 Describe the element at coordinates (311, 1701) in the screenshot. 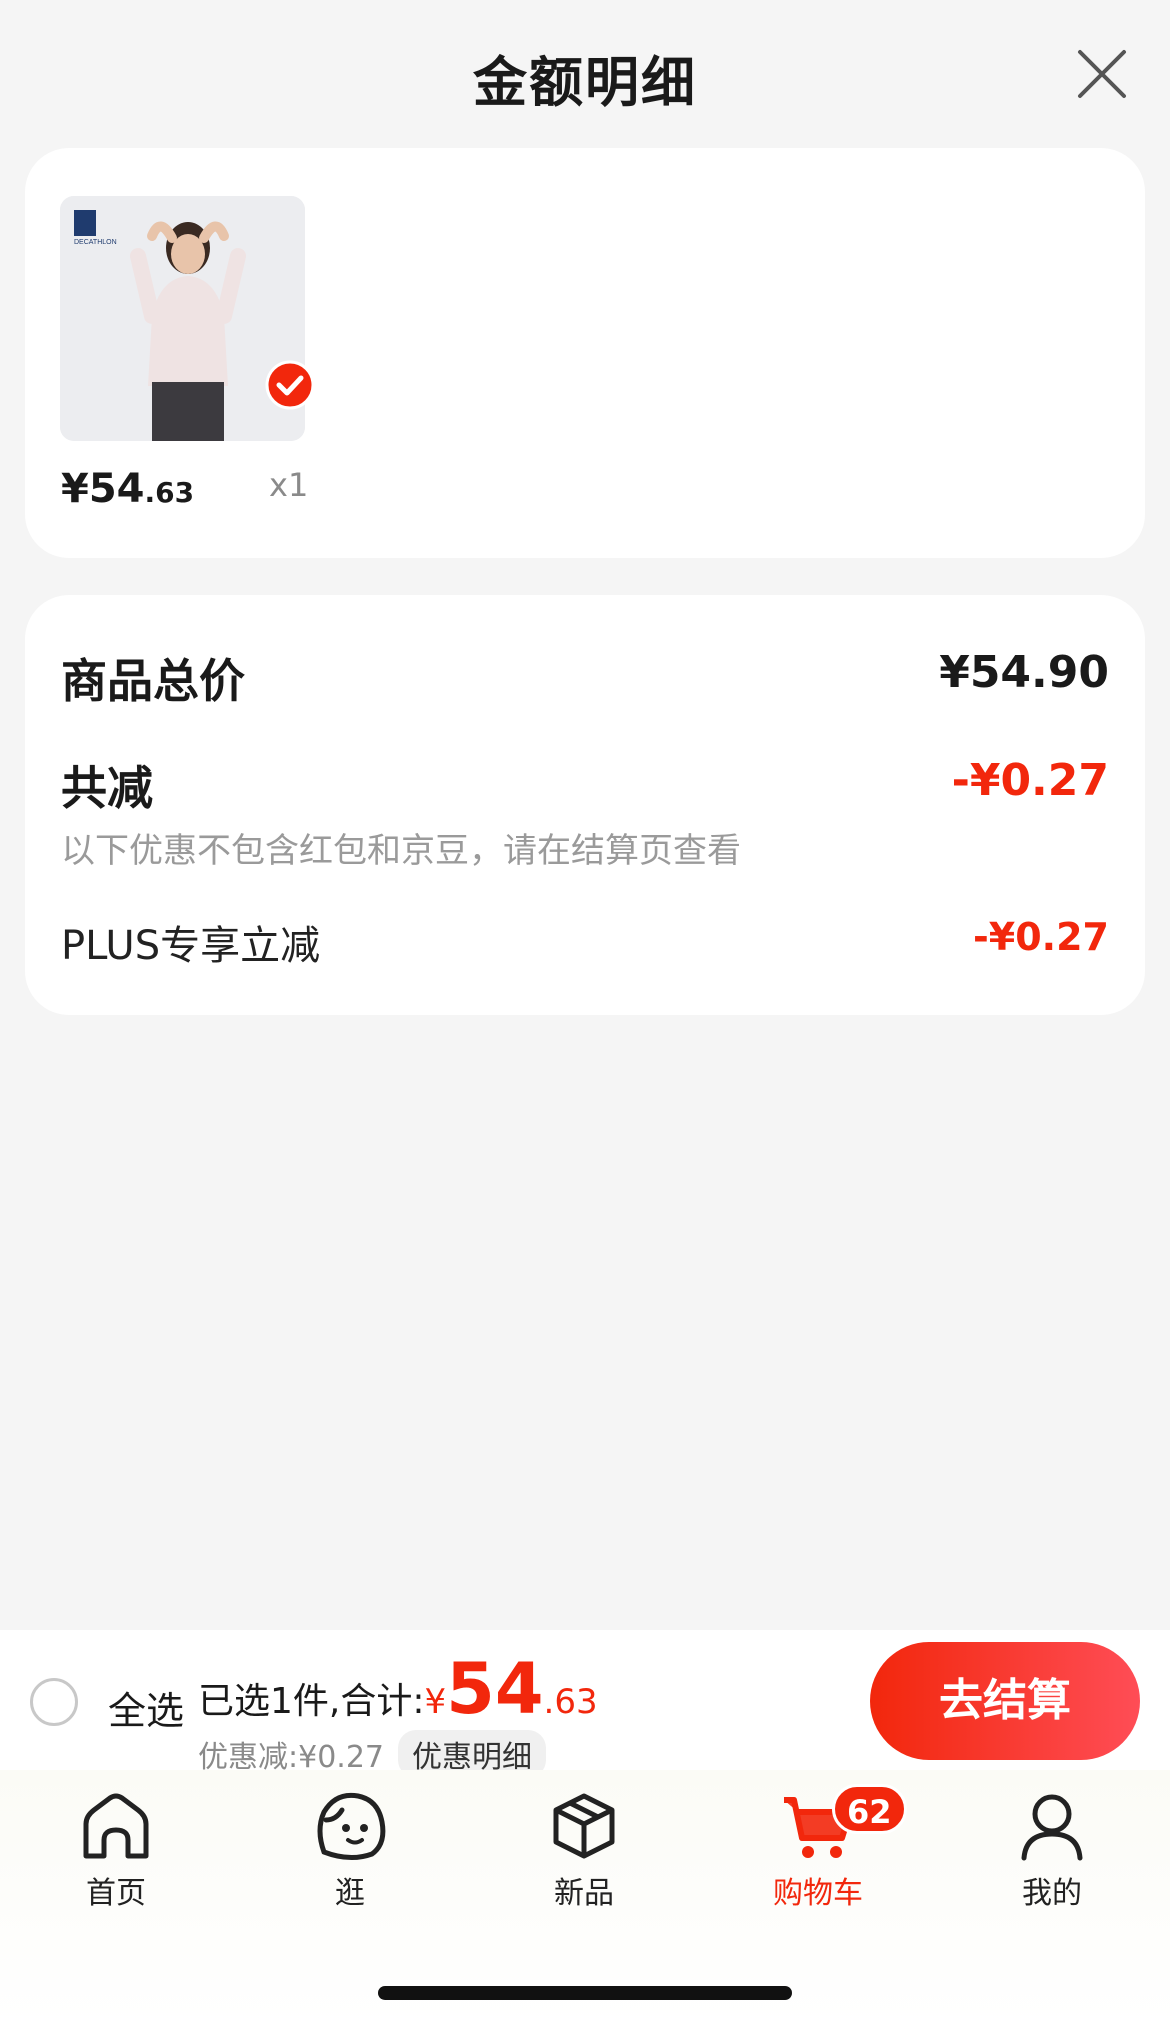

I see `selected-count-text: 已选1件,合计:` at that location.